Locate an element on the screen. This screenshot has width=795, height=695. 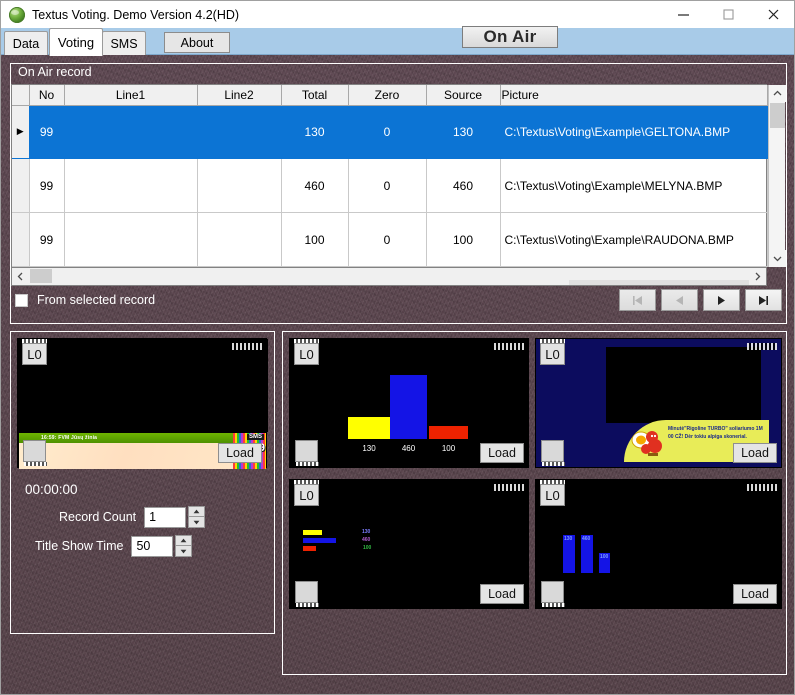
preview-bar-chart: 130 460 100 L0 Load is located at coordinates (409, 403).